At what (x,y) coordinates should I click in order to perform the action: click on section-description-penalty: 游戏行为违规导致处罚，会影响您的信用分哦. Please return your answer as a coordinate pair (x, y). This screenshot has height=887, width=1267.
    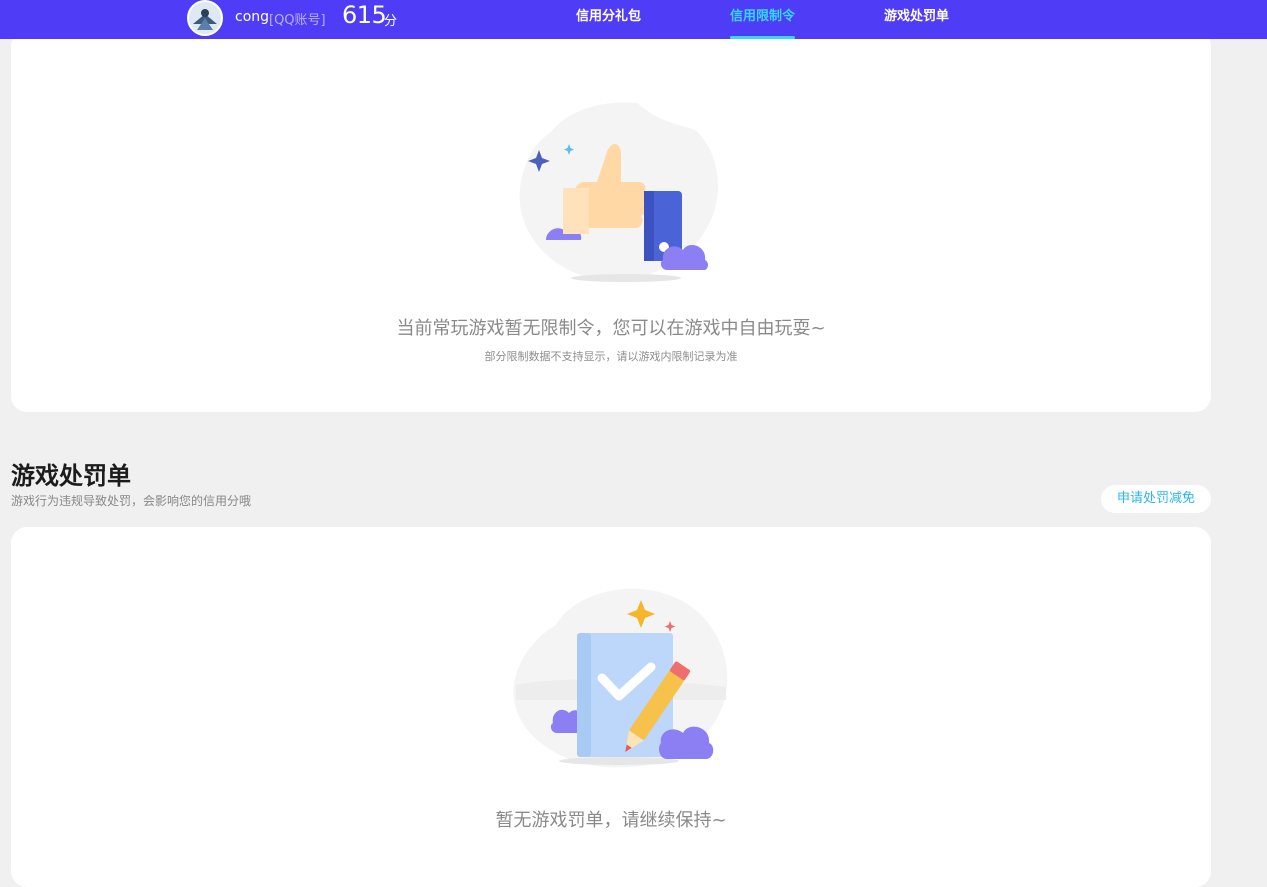
    Looking at the image, I should click on (131, 501).